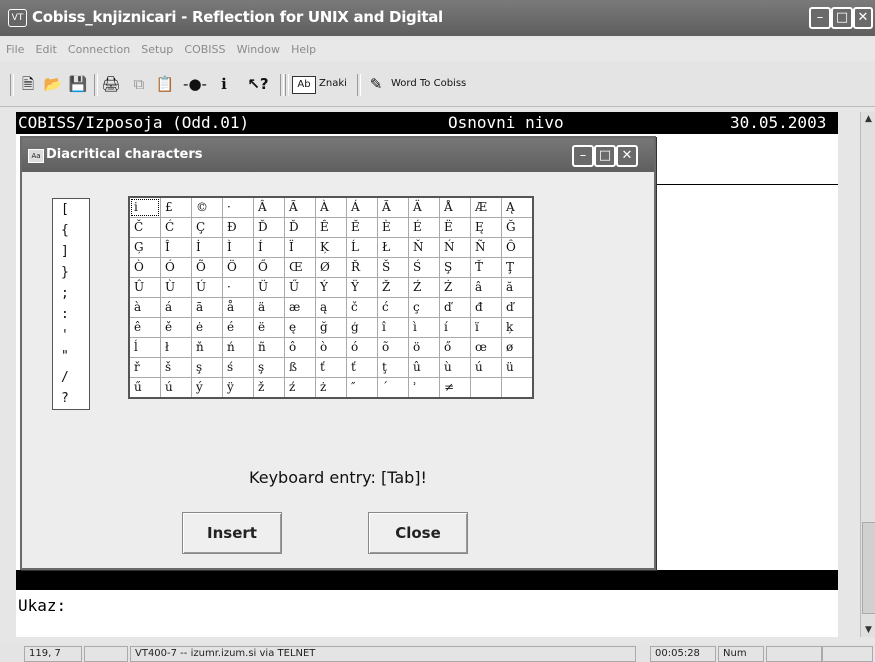  Describe the element at coordinates (393, 227) in the screenshot. I see `character-cell: È` at that location.